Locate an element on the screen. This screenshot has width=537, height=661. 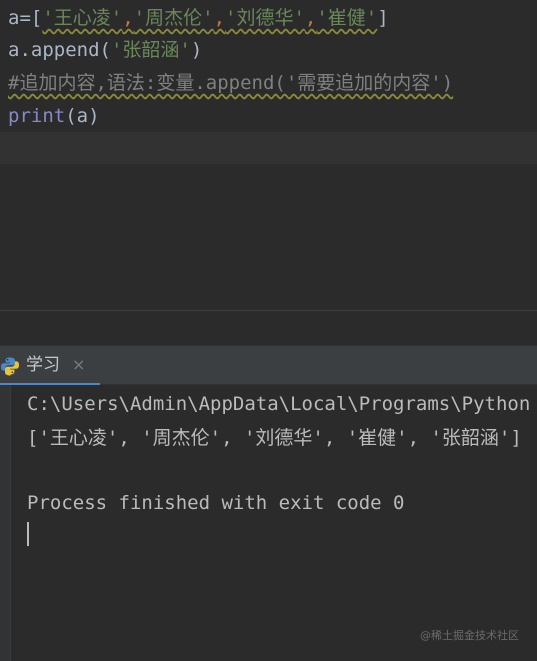
code-token: (a) is located at coordinates (82, 116).